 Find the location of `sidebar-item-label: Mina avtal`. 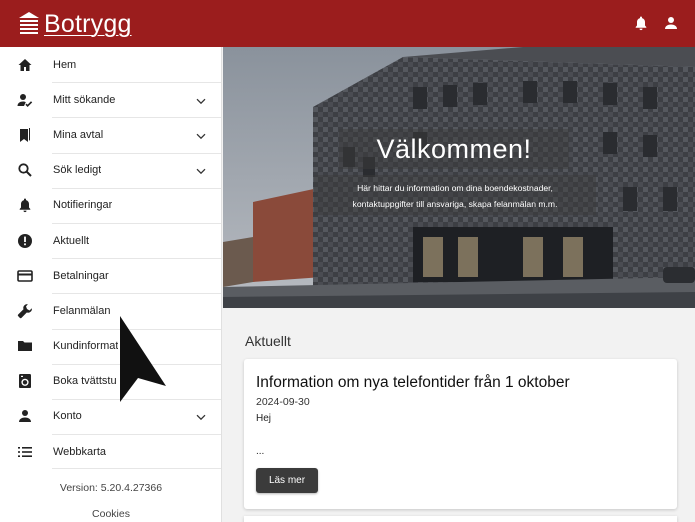

sidebar-item-label: Mina avtal is located at coordinates (78, 134).